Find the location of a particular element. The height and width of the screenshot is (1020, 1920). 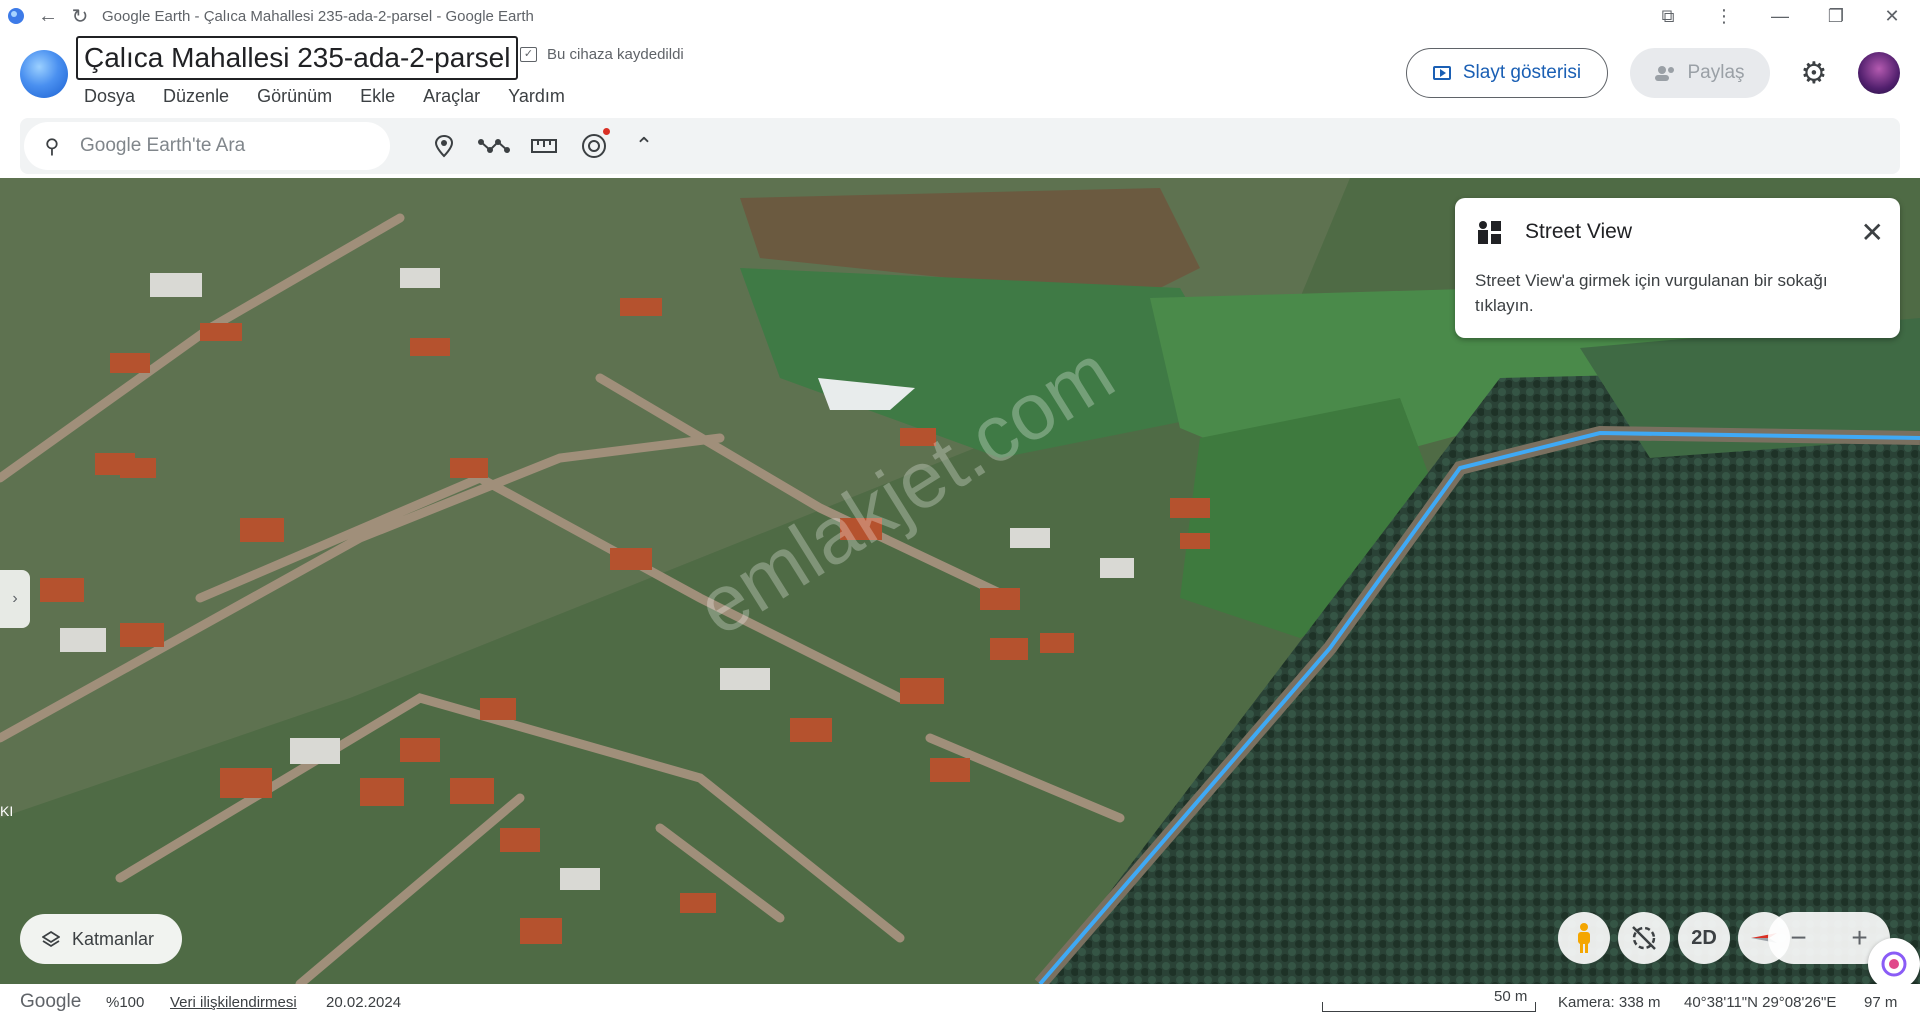

more-vert-icon: ⋮ is located at coordinates (1724, 16).